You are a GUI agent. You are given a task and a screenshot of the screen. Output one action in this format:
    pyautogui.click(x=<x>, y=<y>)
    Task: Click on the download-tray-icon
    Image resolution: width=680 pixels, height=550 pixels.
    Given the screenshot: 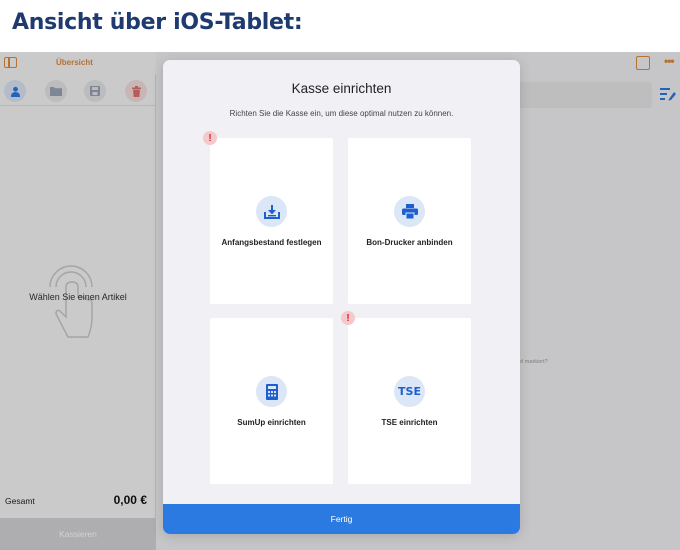 What is the action you would take?
    pyautogui.click(x=271, y=211)
    